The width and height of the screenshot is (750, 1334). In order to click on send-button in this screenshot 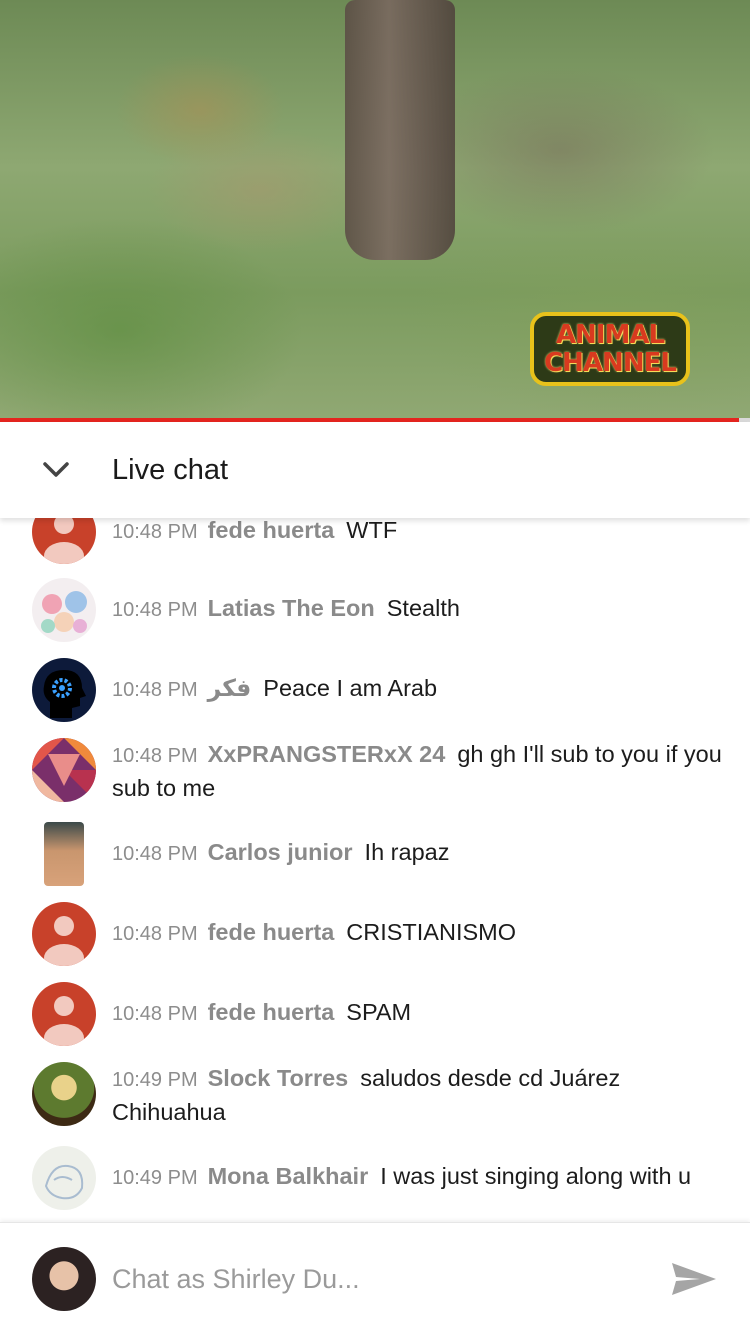, I will do `click(694, 1279)`.